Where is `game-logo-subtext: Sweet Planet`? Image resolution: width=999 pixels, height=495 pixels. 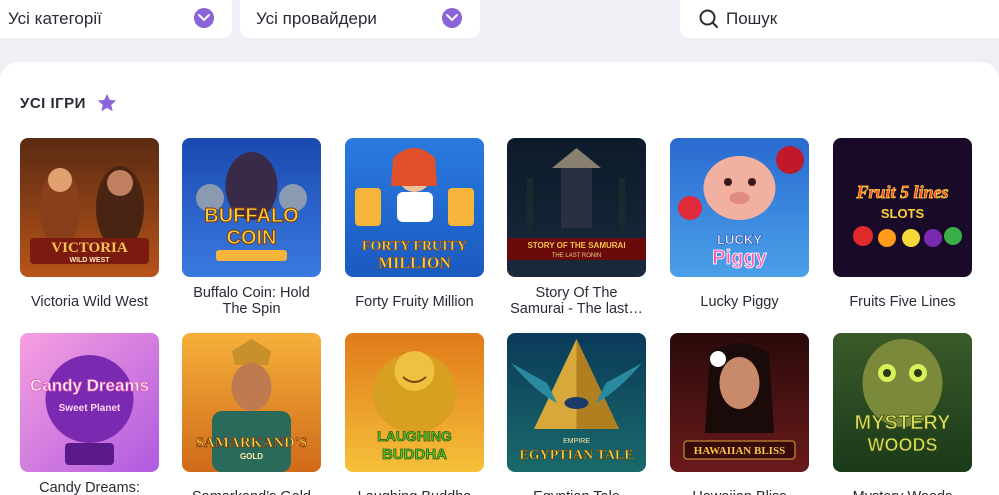
game-logo-subtext: Sweet Planet is located at coordinates (90, 408).